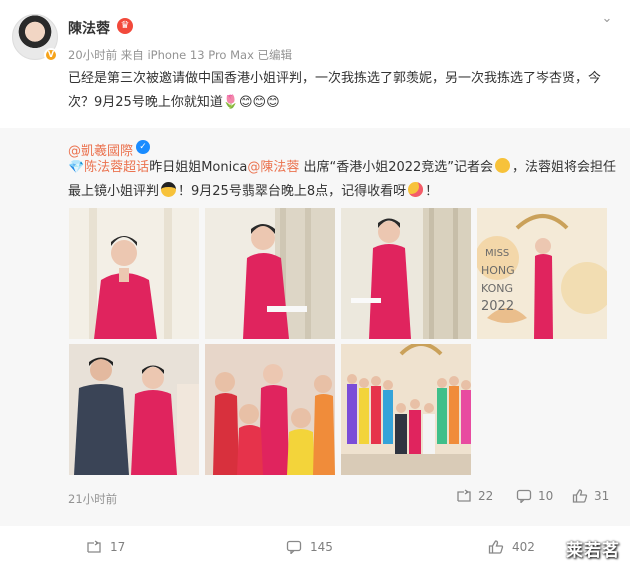 Image resolution: width=630 pixels, height=576 pixels. I want to click on svg-text: MISS, so click(497, 253).